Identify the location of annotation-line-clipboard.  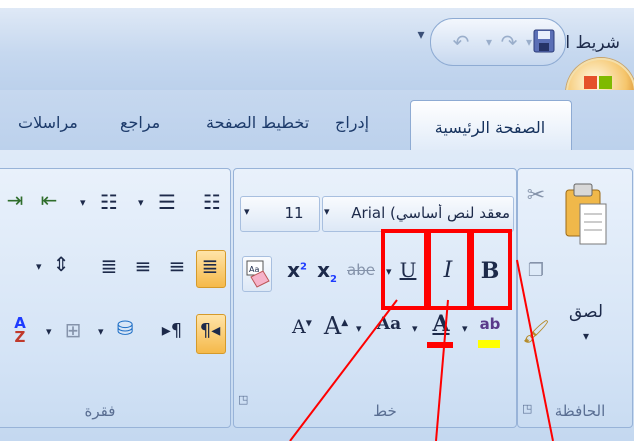
(535, 350).